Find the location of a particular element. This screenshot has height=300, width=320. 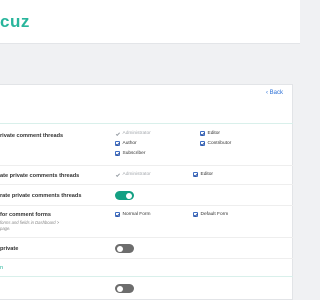

row-label-comment-forms: for comment forms is located at coordinates (25, 215).